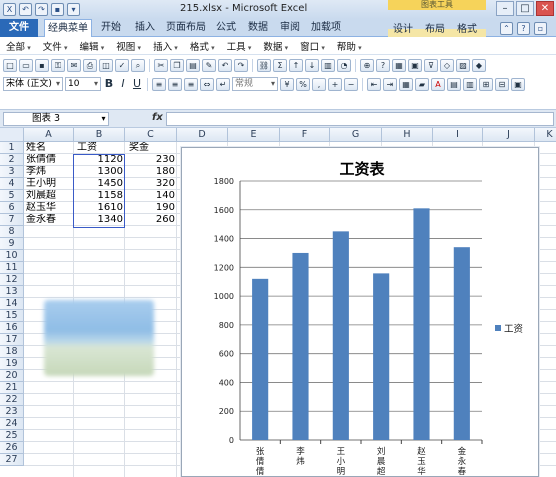  What do you see at coordinates (479, 65) in the screenshot?
I see `warning-icon: ◆` at bounding box center [479, 65].